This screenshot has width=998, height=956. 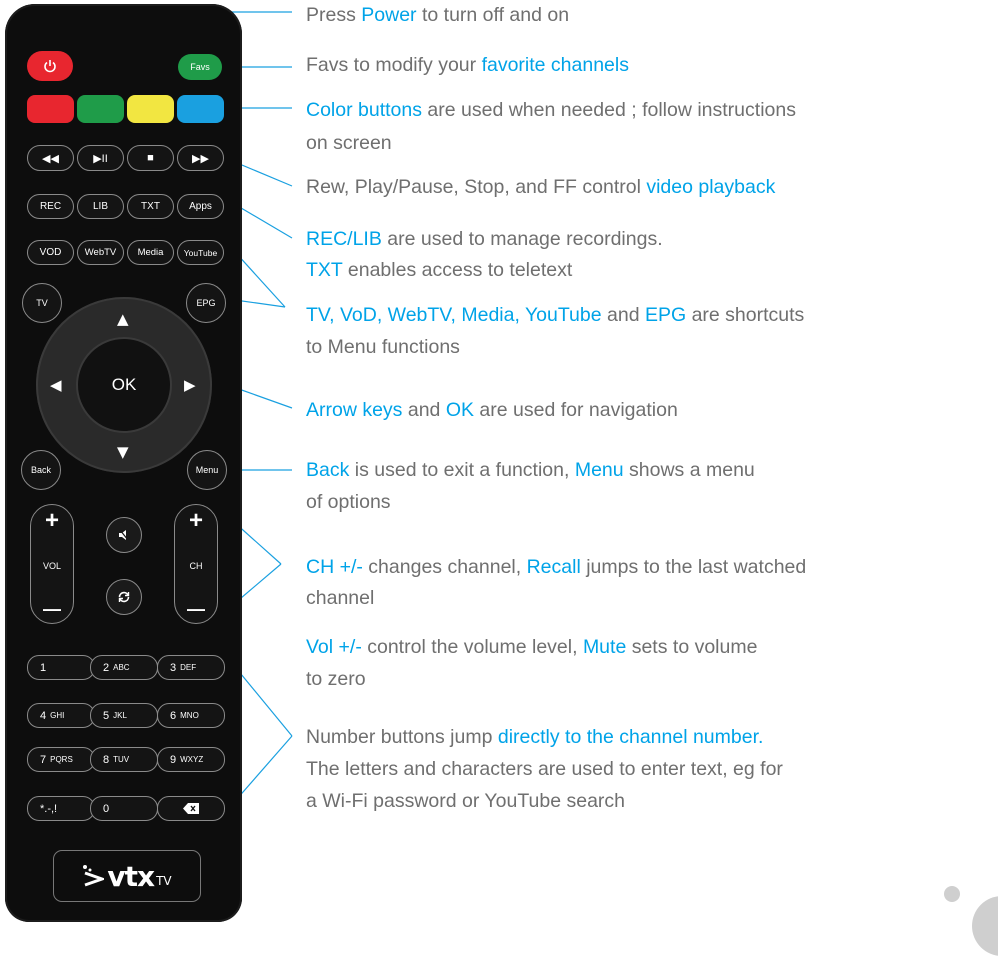 I want to click on annotation-vol-e: sets to volume, so click(x=692, y=647).